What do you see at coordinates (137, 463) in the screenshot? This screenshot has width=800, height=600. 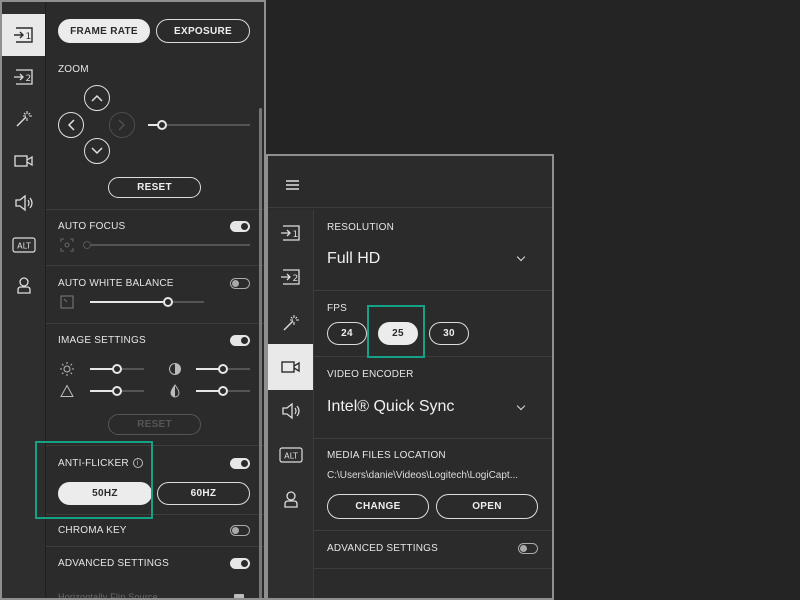 I see `info-icon: i` at bounding box center [137, 463].